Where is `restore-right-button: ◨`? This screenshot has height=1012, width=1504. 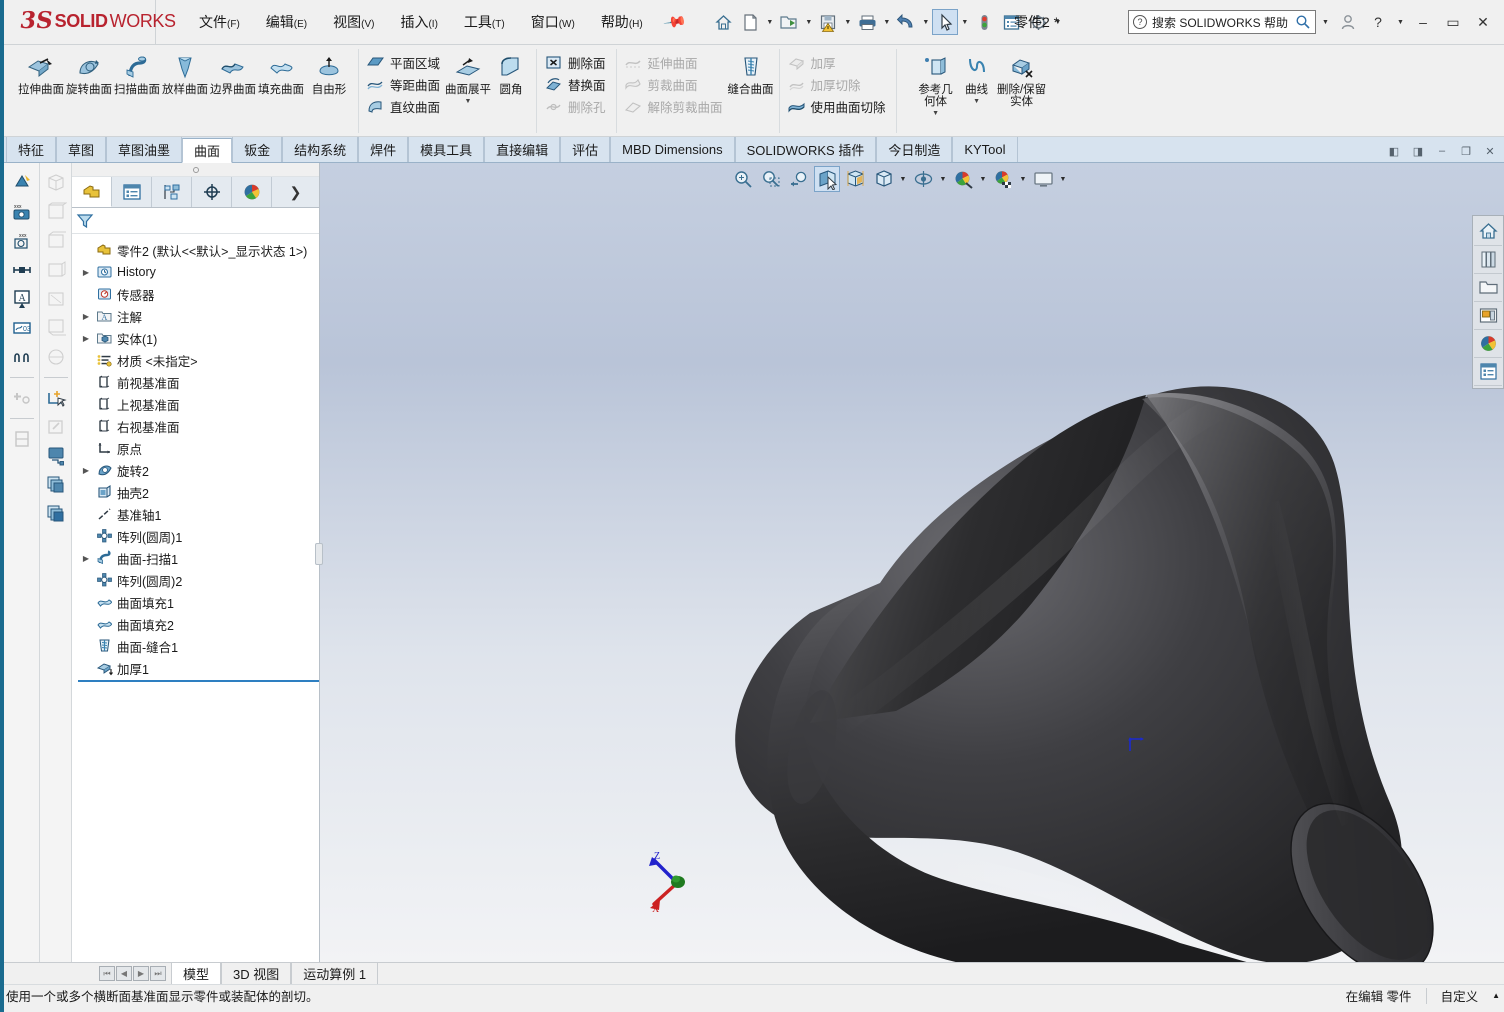 restore-right-button: ◨ is located at coordinates (1418, 151).